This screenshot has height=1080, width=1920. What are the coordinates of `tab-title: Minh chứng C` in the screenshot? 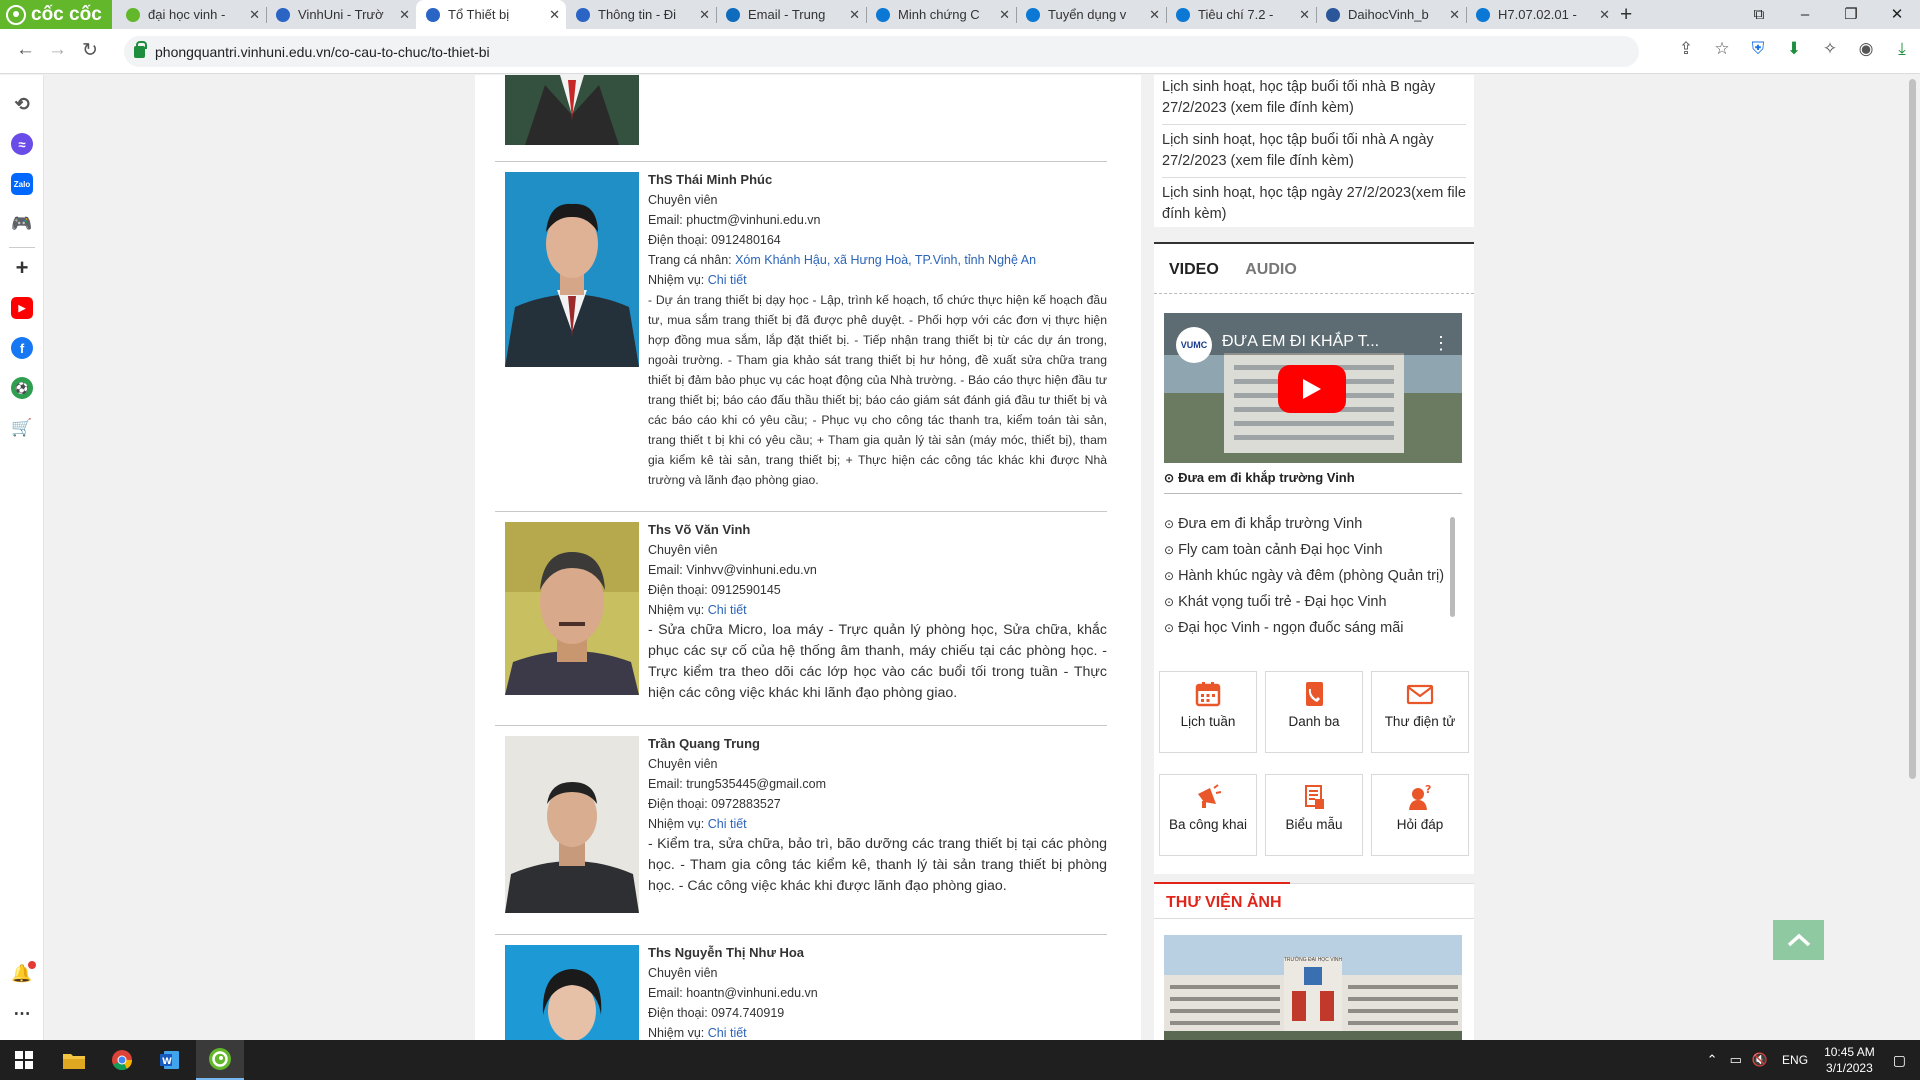 It's located at (946, 14).